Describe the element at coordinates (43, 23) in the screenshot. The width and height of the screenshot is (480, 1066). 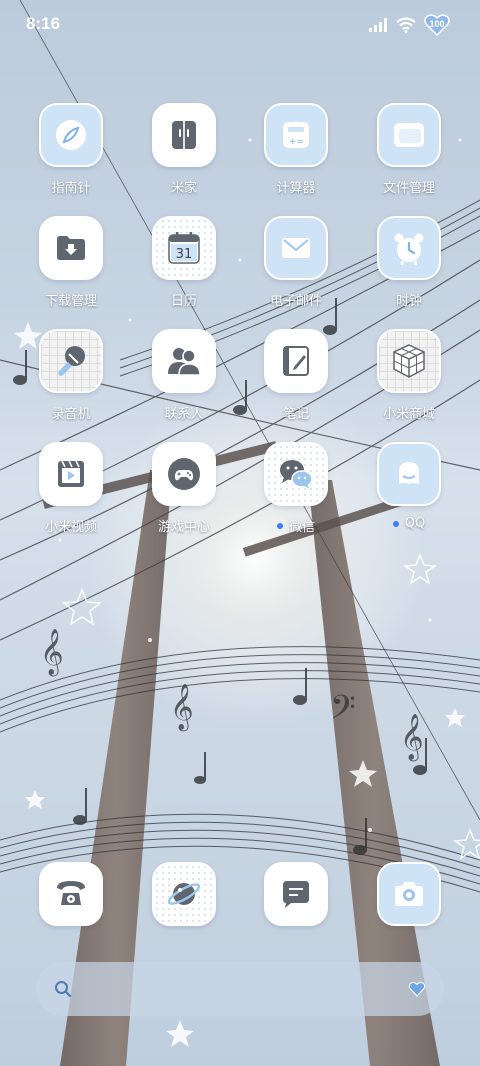
I see `status-time: 8:16` at that location.